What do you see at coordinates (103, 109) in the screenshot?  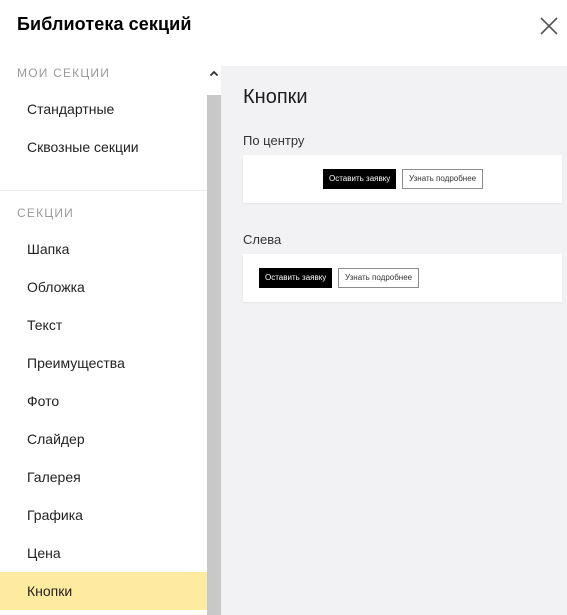 I see `sidebar-item-standard: Стандартные` at bounding box center [103, 109].